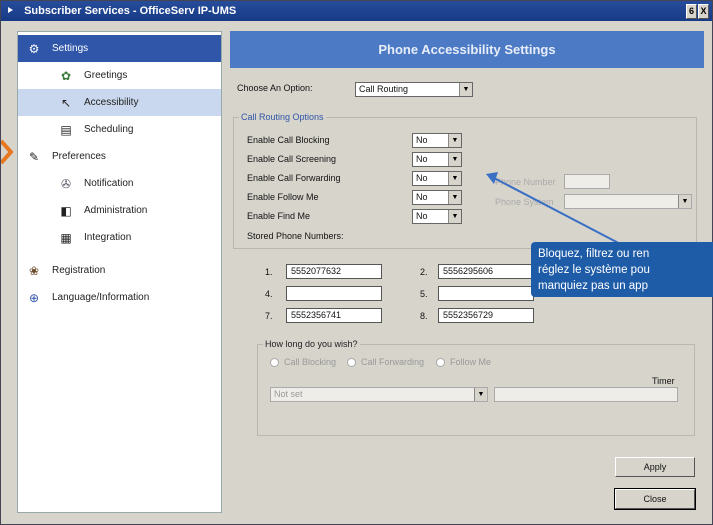 The width and height of the screenshot is (713, 525). What do you see at coordinates (334, 315) in the screenshot?
I see `stored-number-7: 5552356741` at bounding box center [334, 315].